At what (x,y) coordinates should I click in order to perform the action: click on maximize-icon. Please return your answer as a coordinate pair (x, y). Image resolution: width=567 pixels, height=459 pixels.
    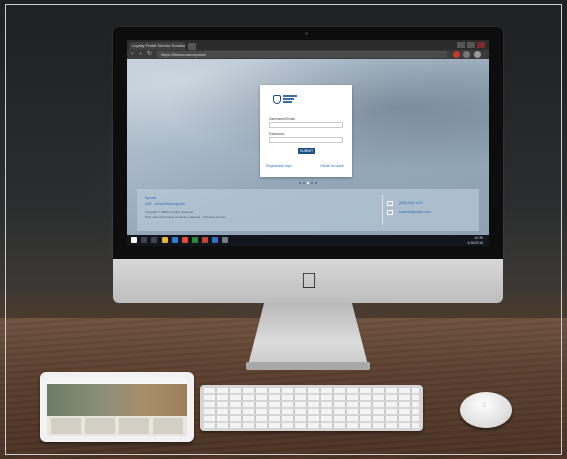
    Looking at the image, I should click on (471, 45).